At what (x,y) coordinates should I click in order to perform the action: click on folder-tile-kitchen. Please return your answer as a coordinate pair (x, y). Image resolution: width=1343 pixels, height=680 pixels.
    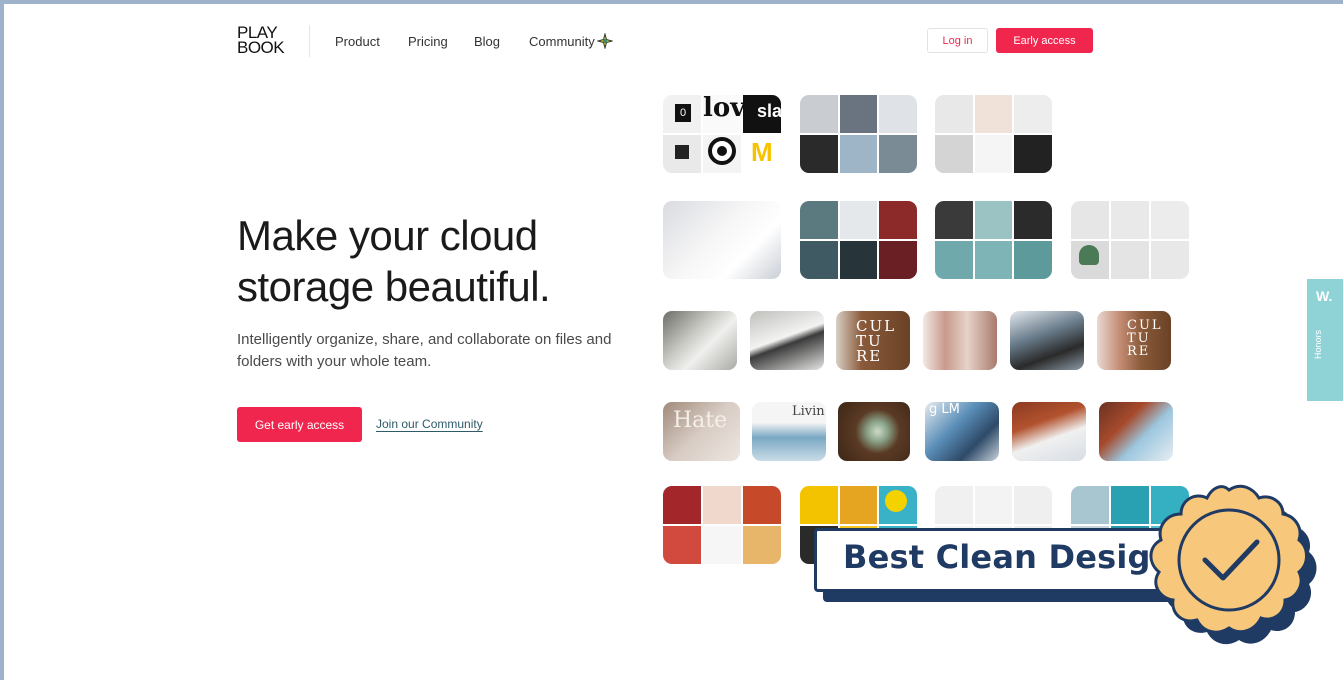
    Looking at the image, I should click on (858, 240).